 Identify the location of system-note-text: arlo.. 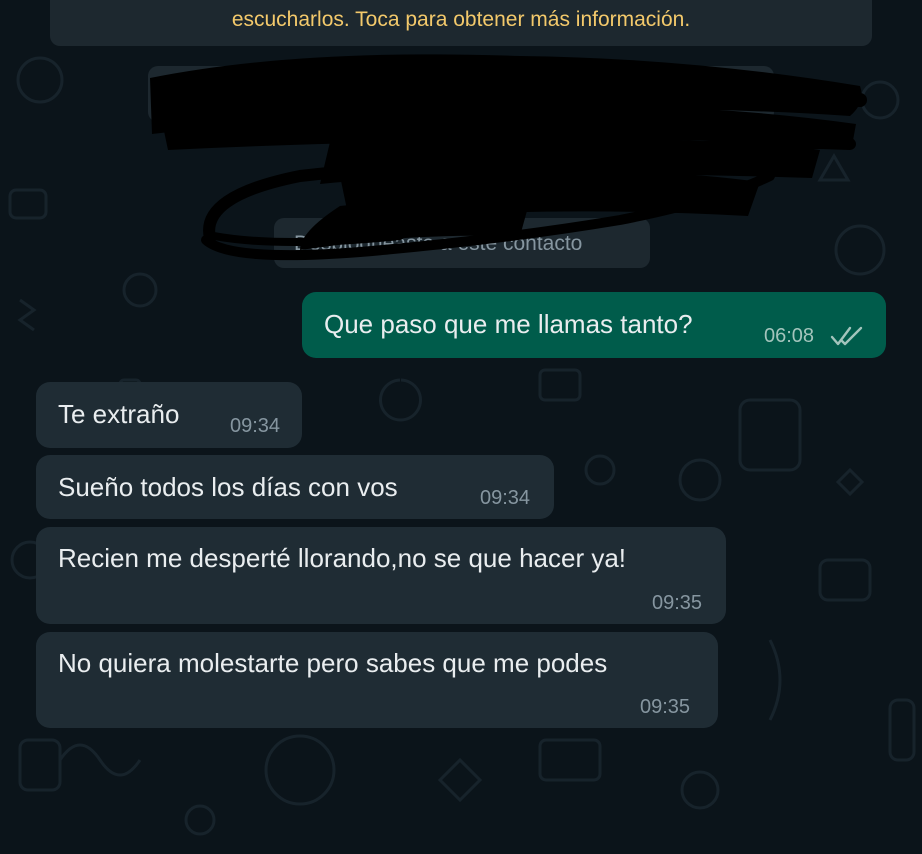
(733, 92).